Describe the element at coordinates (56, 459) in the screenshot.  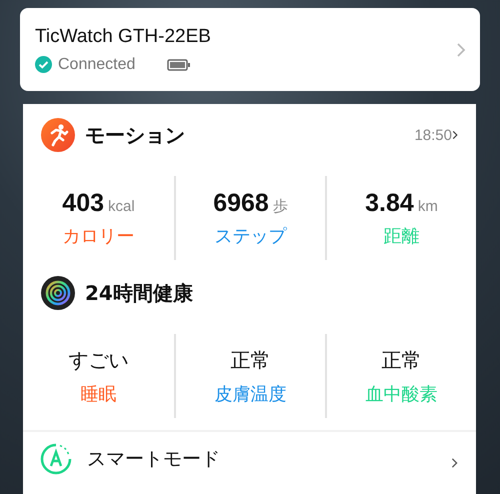
I see `auto-mode-icon` at that location.